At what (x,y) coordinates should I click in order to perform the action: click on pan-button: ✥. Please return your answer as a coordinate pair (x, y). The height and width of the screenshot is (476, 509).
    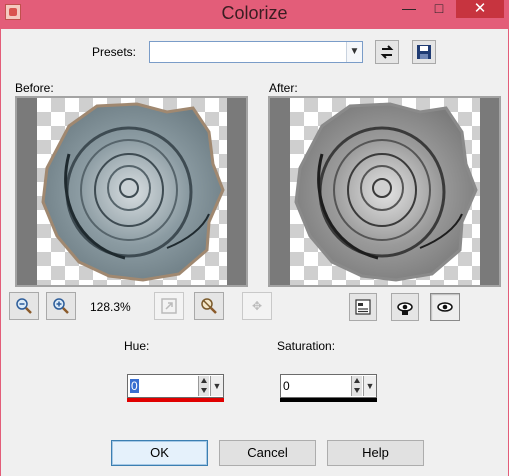
    Looking at the image, I should click on (257, 306).